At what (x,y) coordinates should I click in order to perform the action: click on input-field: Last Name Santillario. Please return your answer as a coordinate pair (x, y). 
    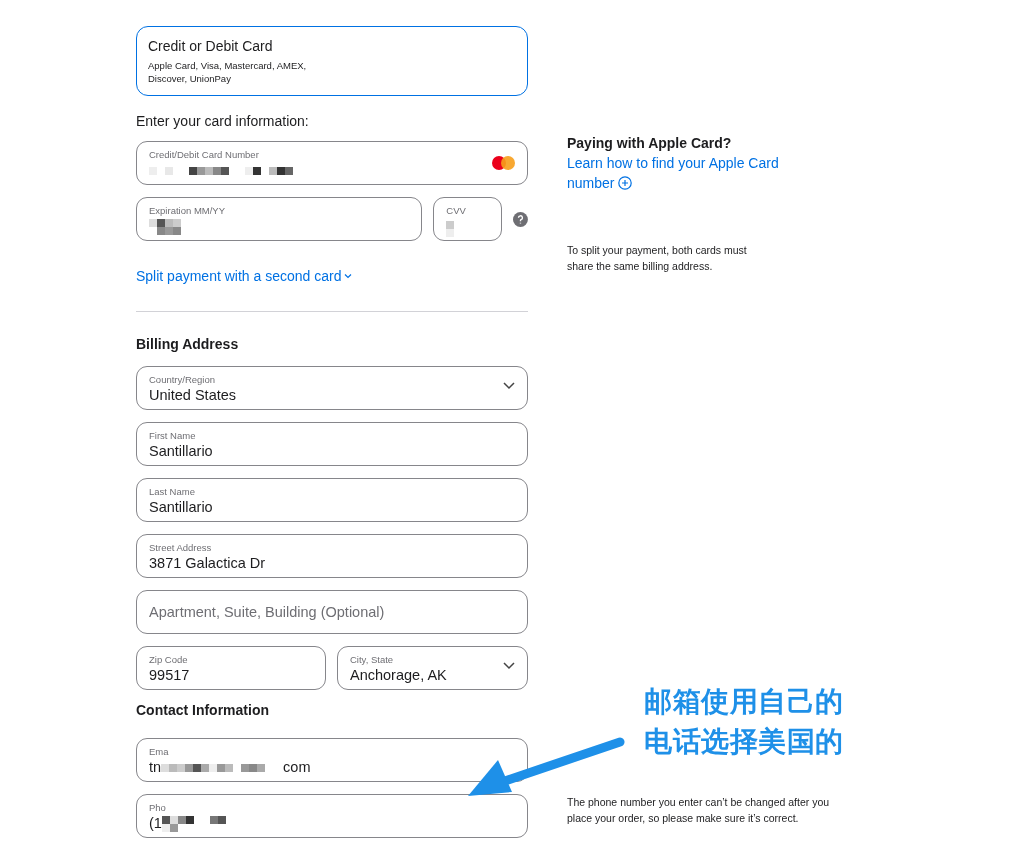
    Looking at the image, I should click on (332, 500).